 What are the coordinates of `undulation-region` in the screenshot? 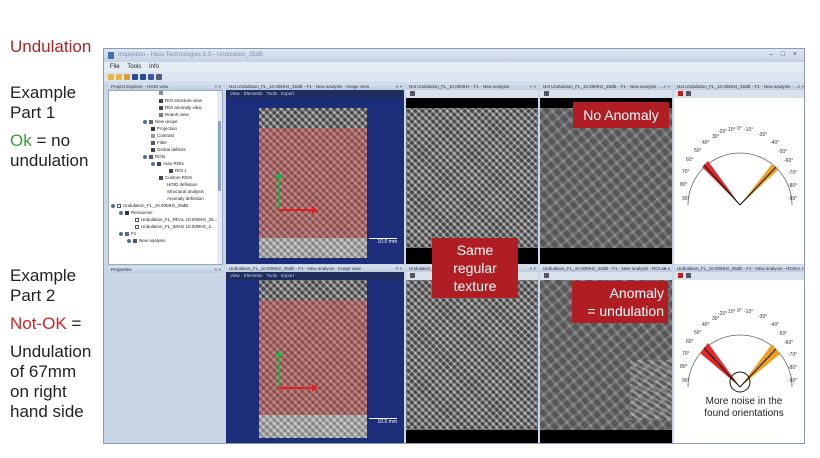 It's located at (651, 390).